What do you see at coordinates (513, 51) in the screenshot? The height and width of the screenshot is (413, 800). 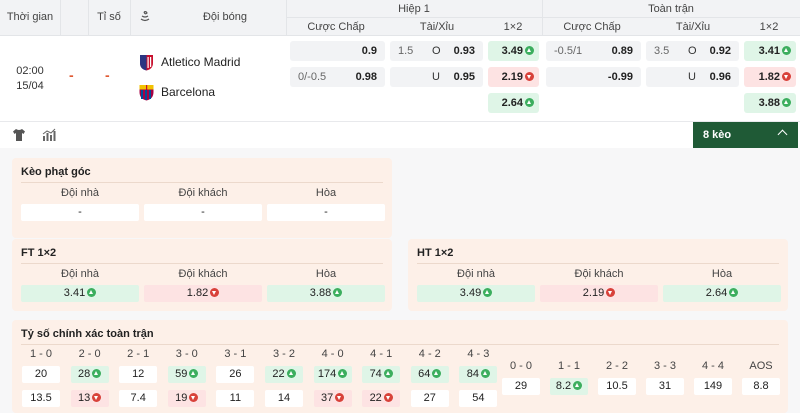 I see `h1-1x2-home: 3.49` at bounding box center [513, 51].